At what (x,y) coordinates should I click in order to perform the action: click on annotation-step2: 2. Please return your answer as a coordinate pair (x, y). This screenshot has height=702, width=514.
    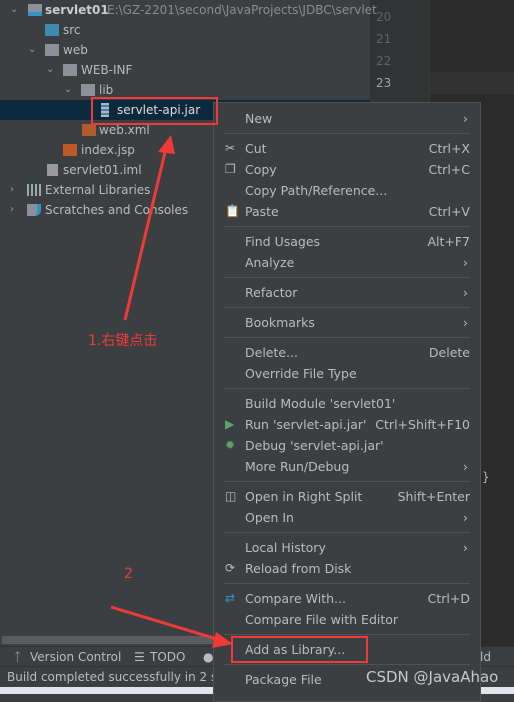
    Looking at the image, I should click on (128, 574).